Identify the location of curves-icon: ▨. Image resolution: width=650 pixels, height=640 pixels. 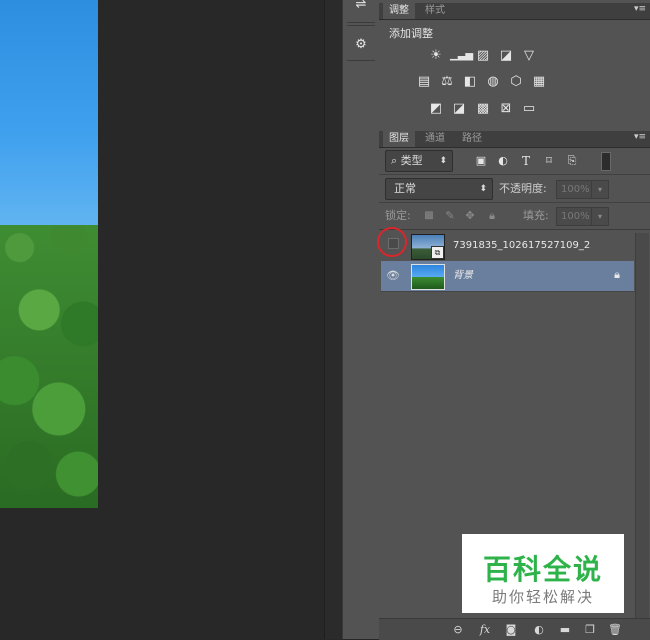
(483, 56).